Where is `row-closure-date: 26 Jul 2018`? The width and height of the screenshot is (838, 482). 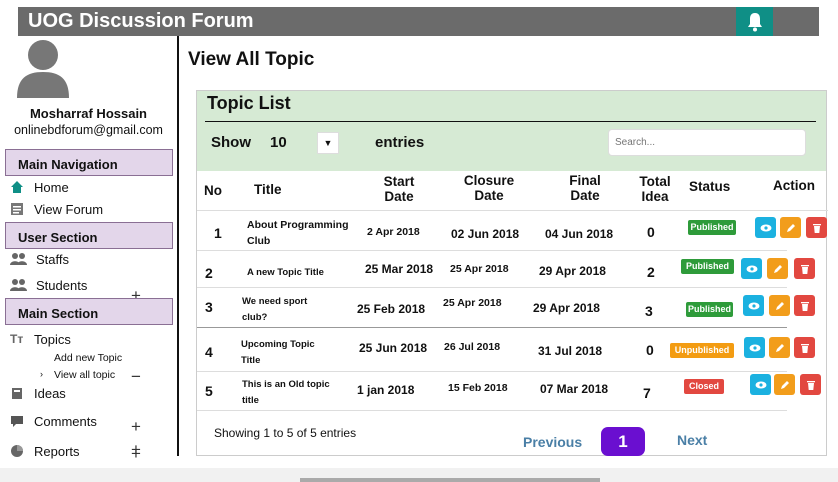 row-closure-date: 26 Jul 2018 is located at coordinates (472, 347).